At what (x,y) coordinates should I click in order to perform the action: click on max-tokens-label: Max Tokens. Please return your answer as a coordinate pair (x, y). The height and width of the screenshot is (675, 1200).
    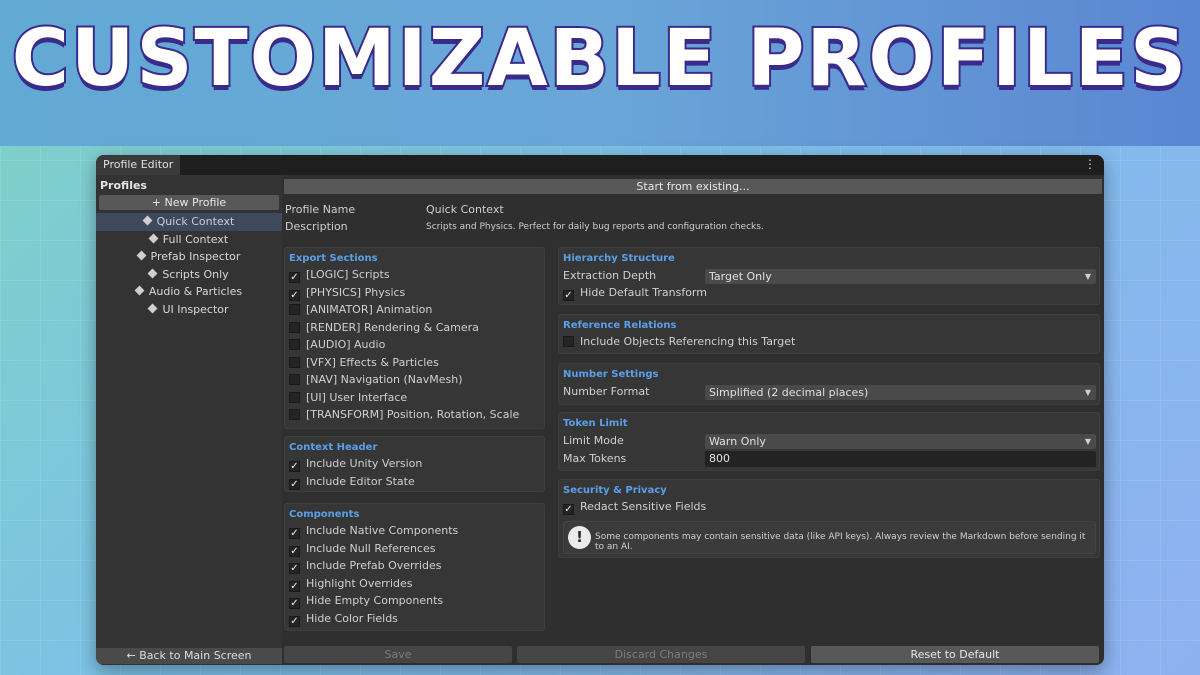
    Looking at the image, I should click on (595, 458).